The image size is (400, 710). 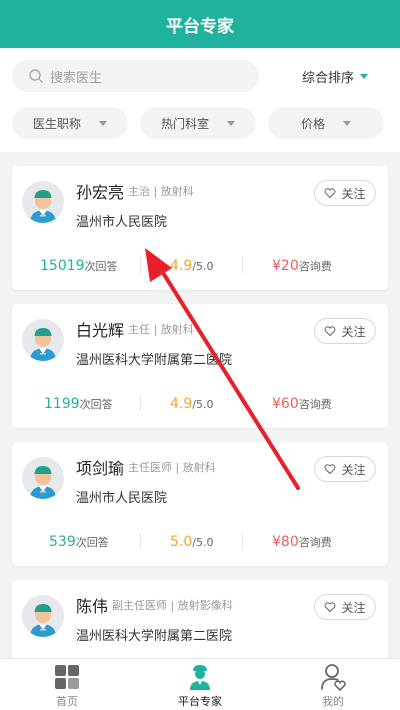 I want to click on page-title: 平台专家, so click(x=200, y=26).